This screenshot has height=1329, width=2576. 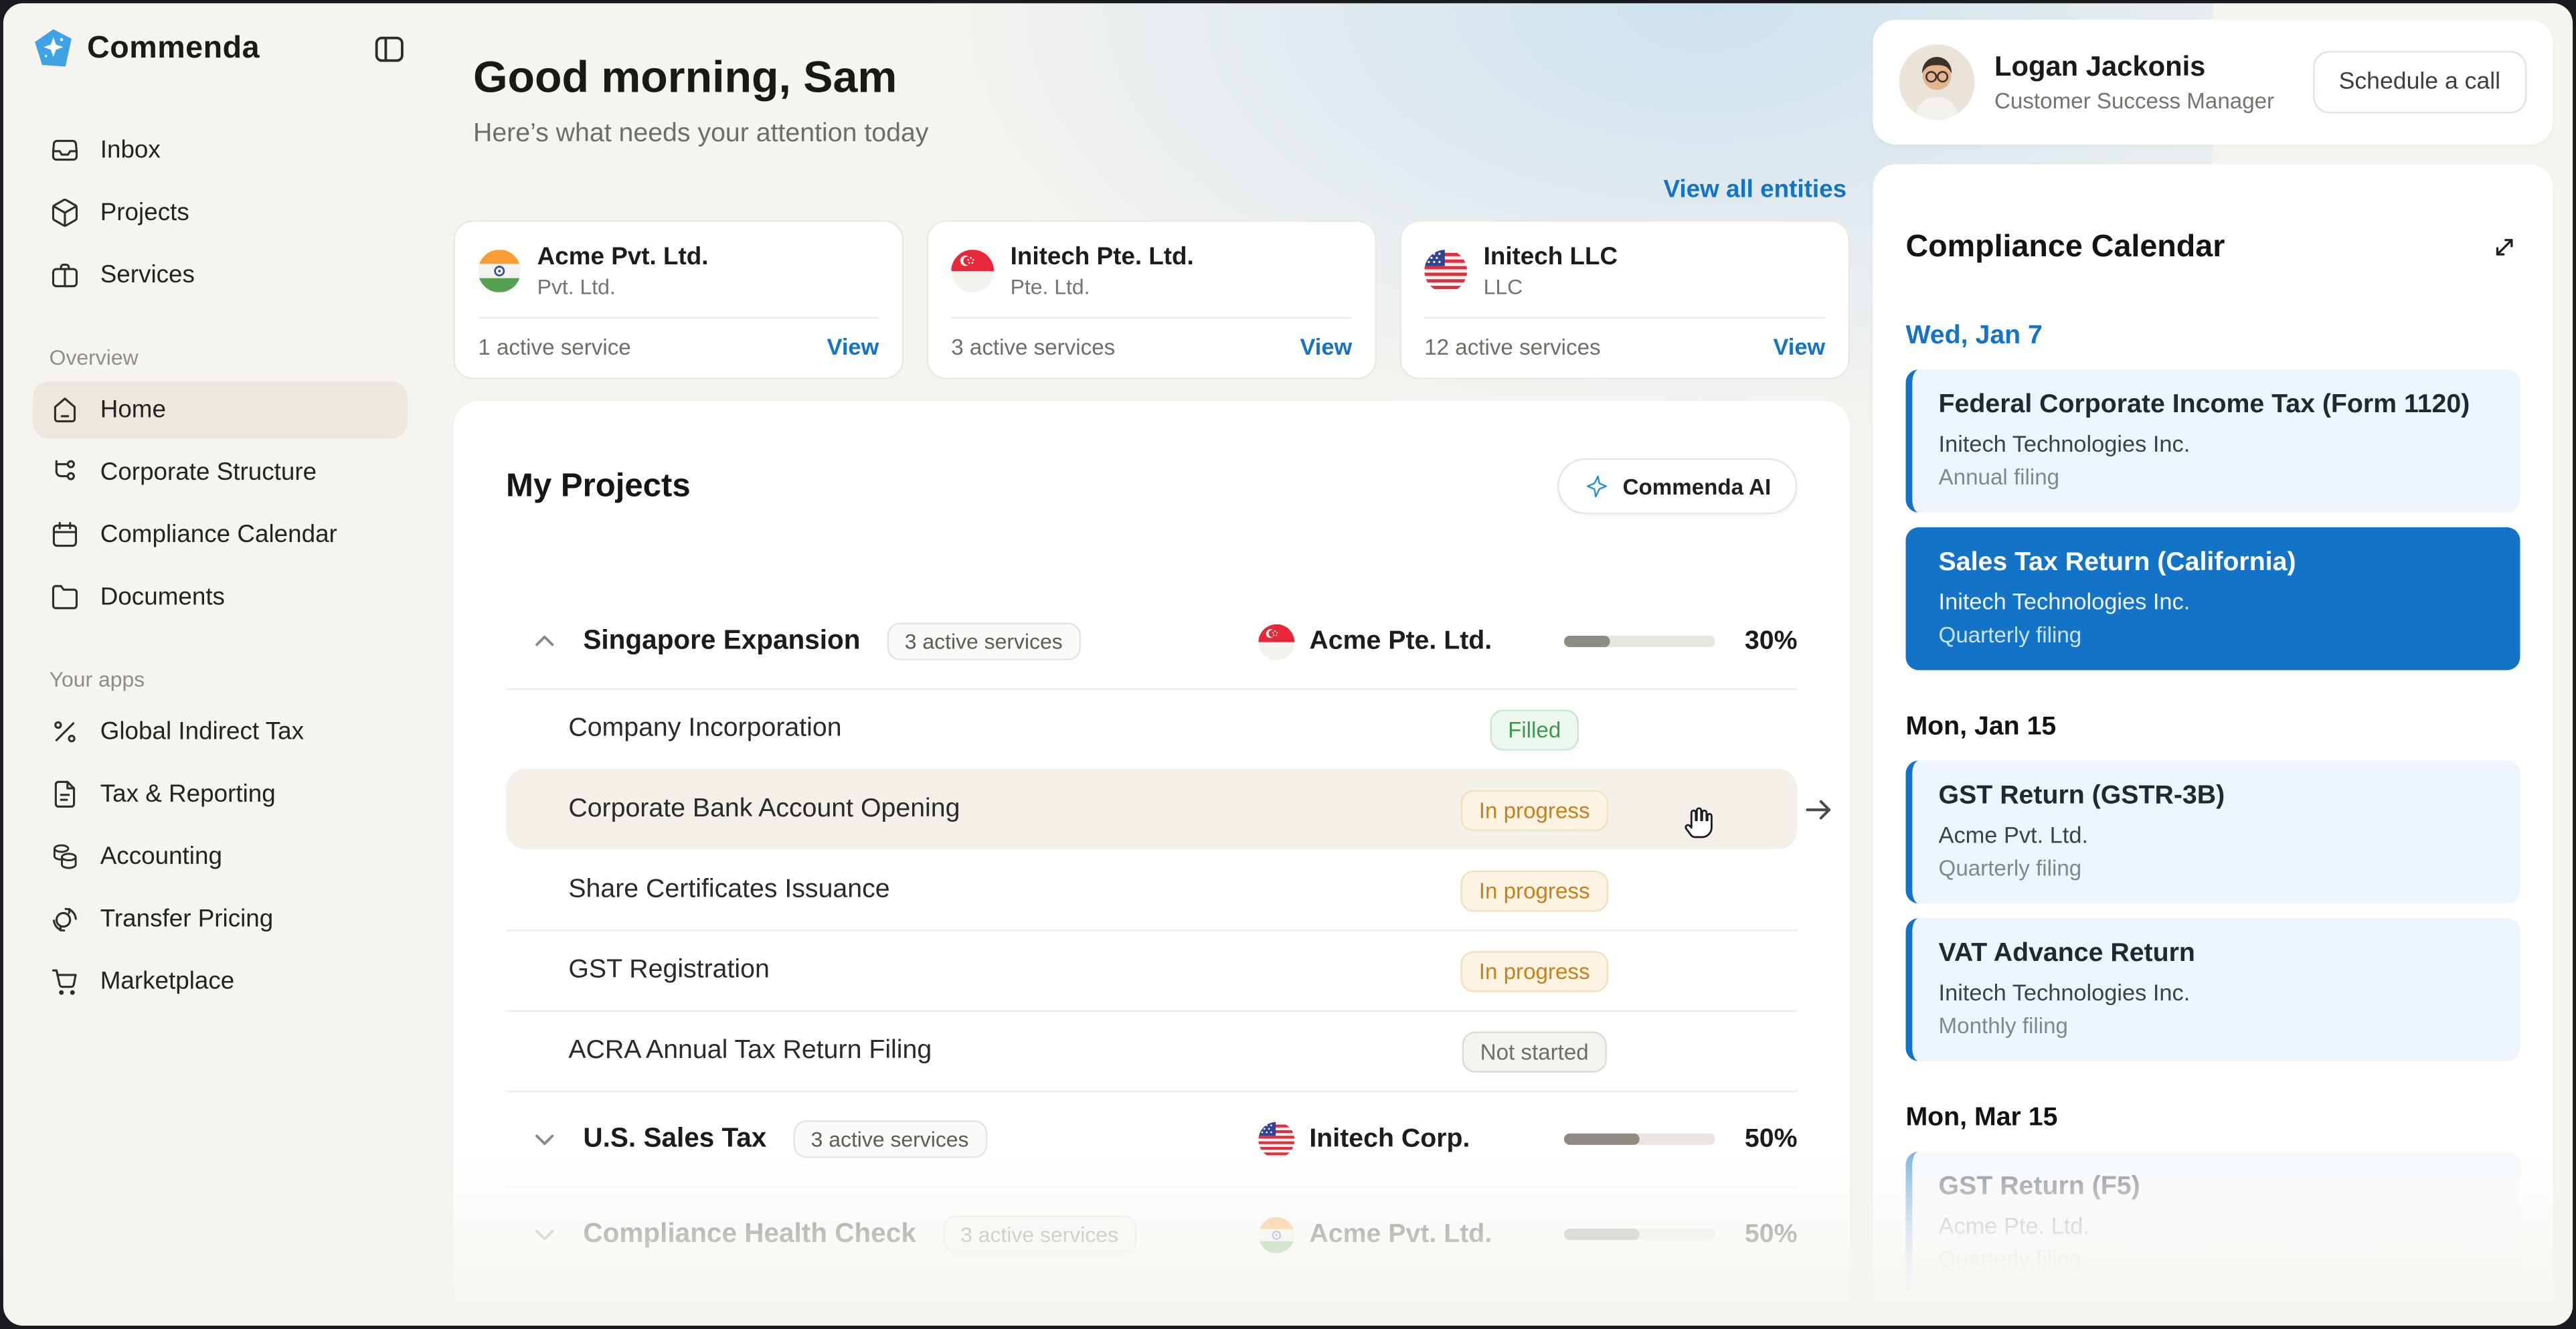 I want to click on sidebar-collapse-button, so click(x=389, y=48).